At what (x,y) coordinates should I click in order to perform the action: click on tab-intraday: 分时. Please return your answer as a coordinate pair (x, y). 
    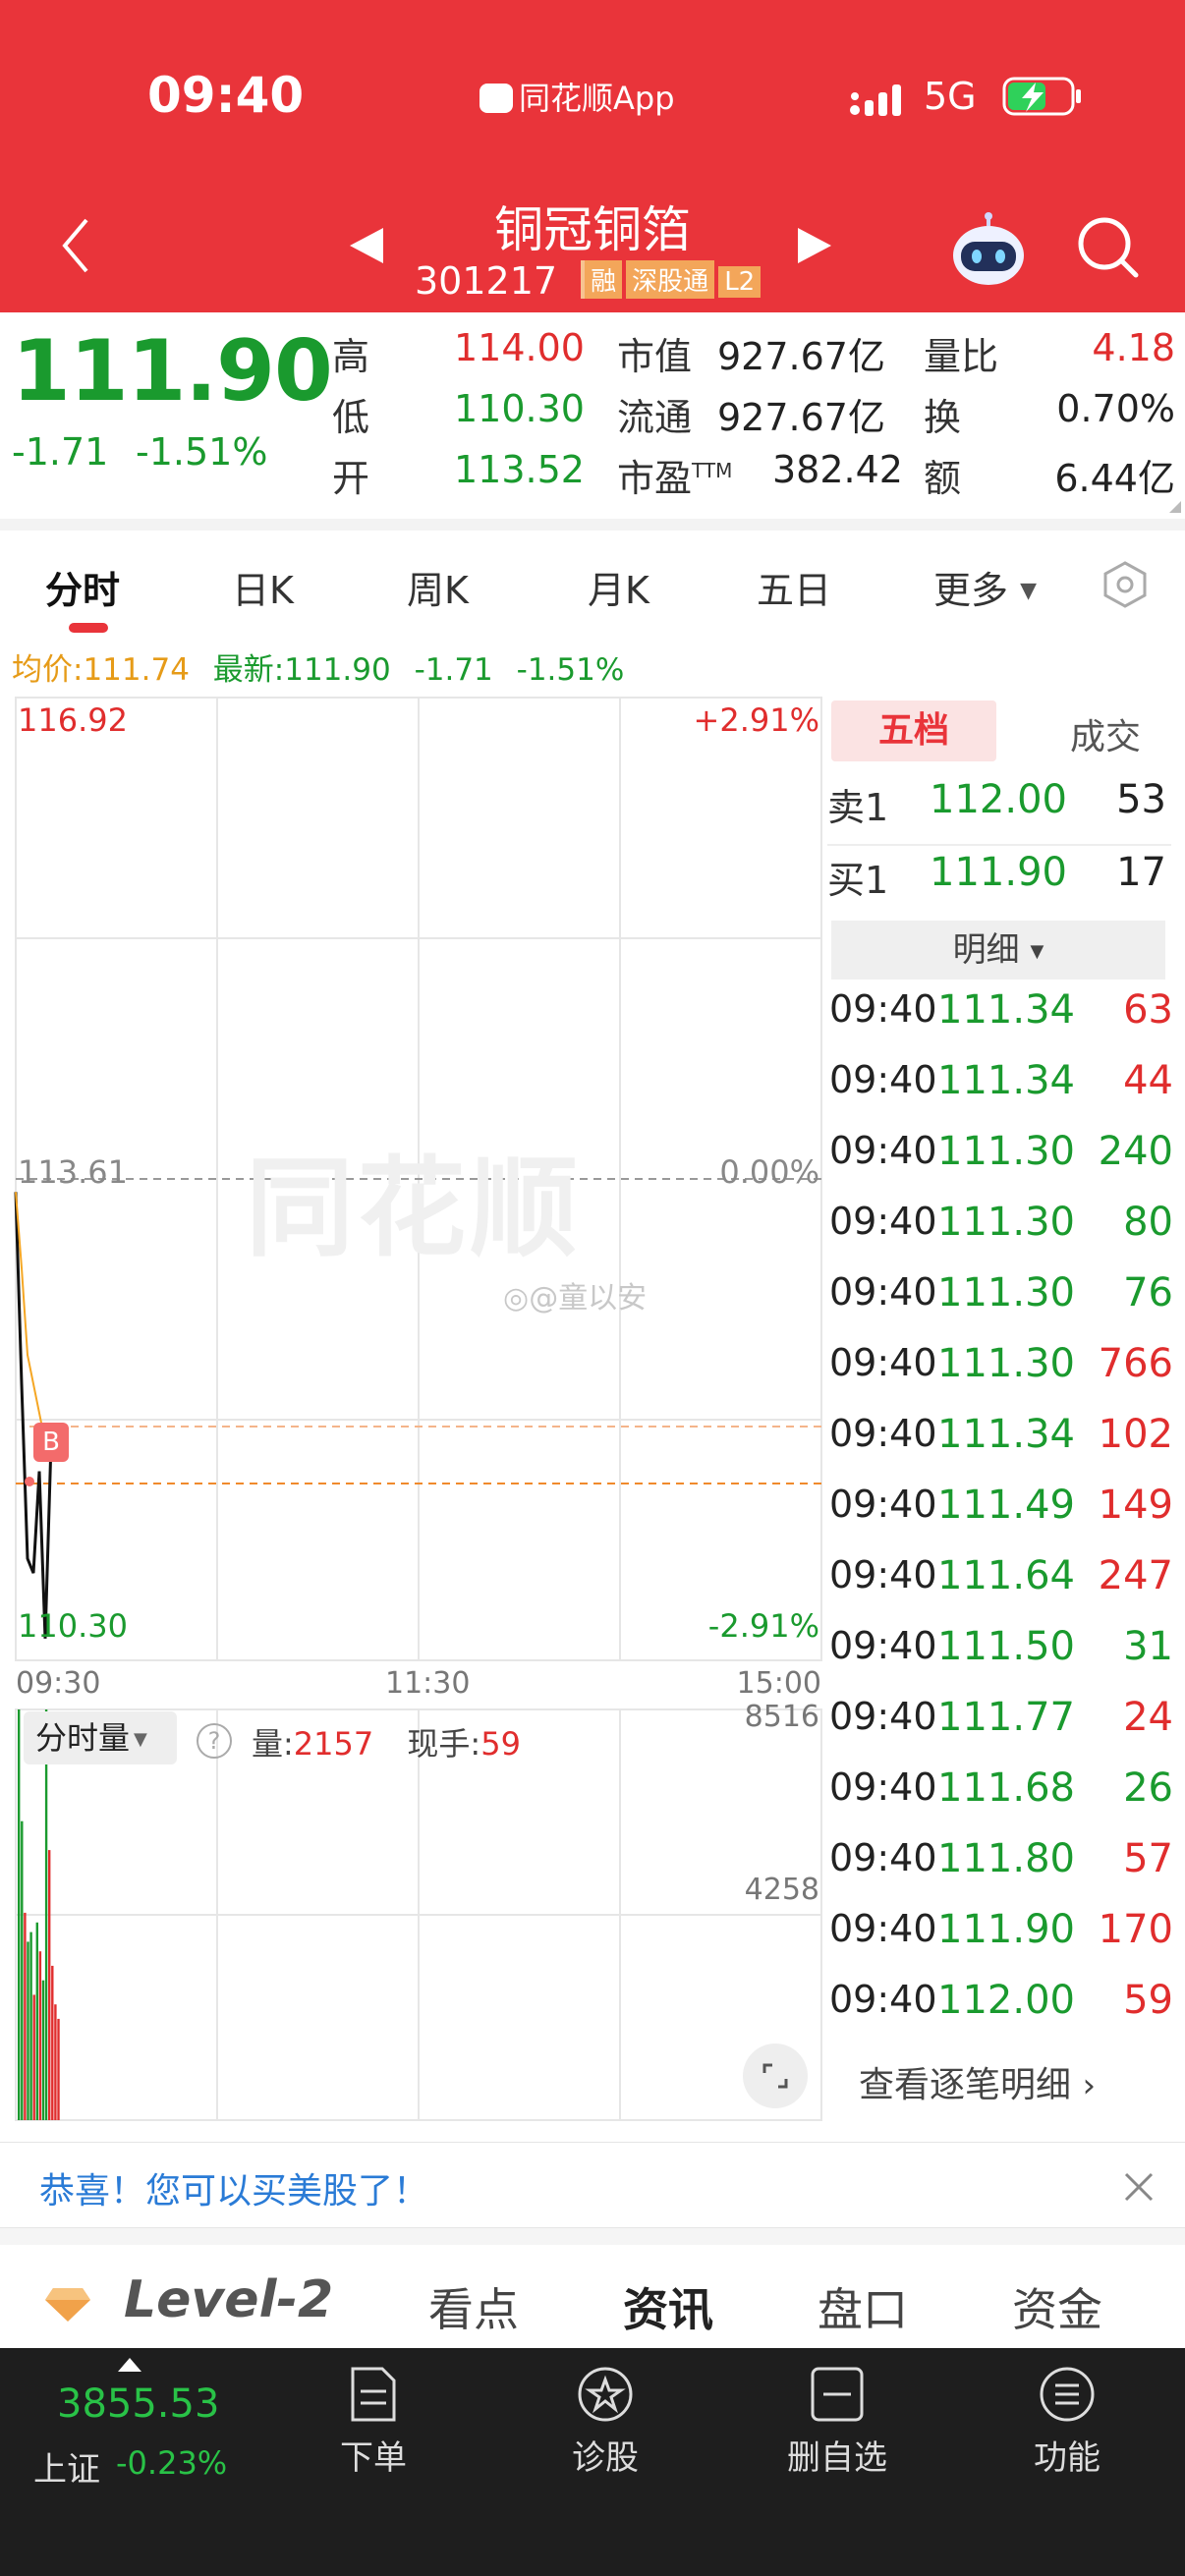
    Looking at the image, I should click on (83, 587).